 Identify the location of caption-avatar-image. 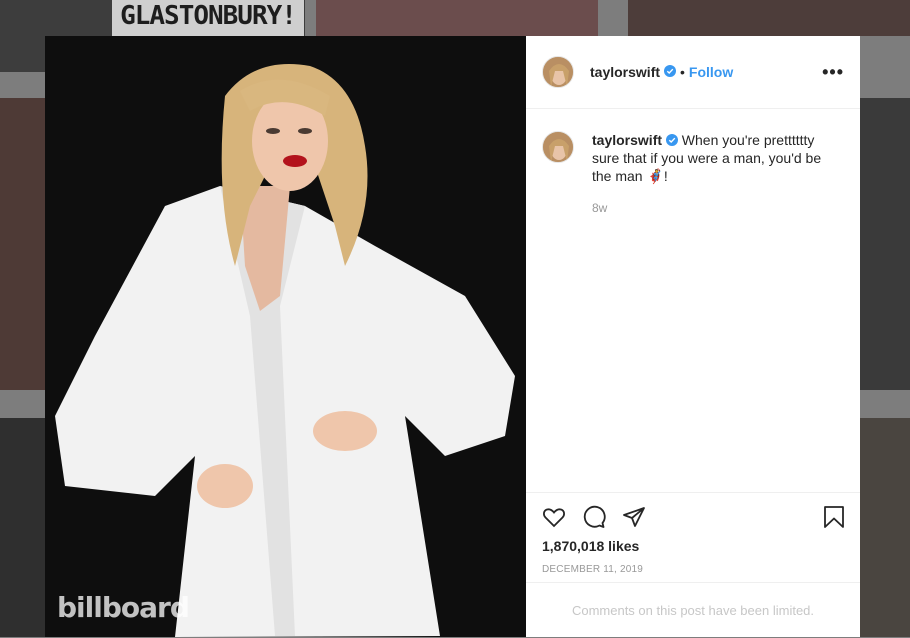
(558, 147).